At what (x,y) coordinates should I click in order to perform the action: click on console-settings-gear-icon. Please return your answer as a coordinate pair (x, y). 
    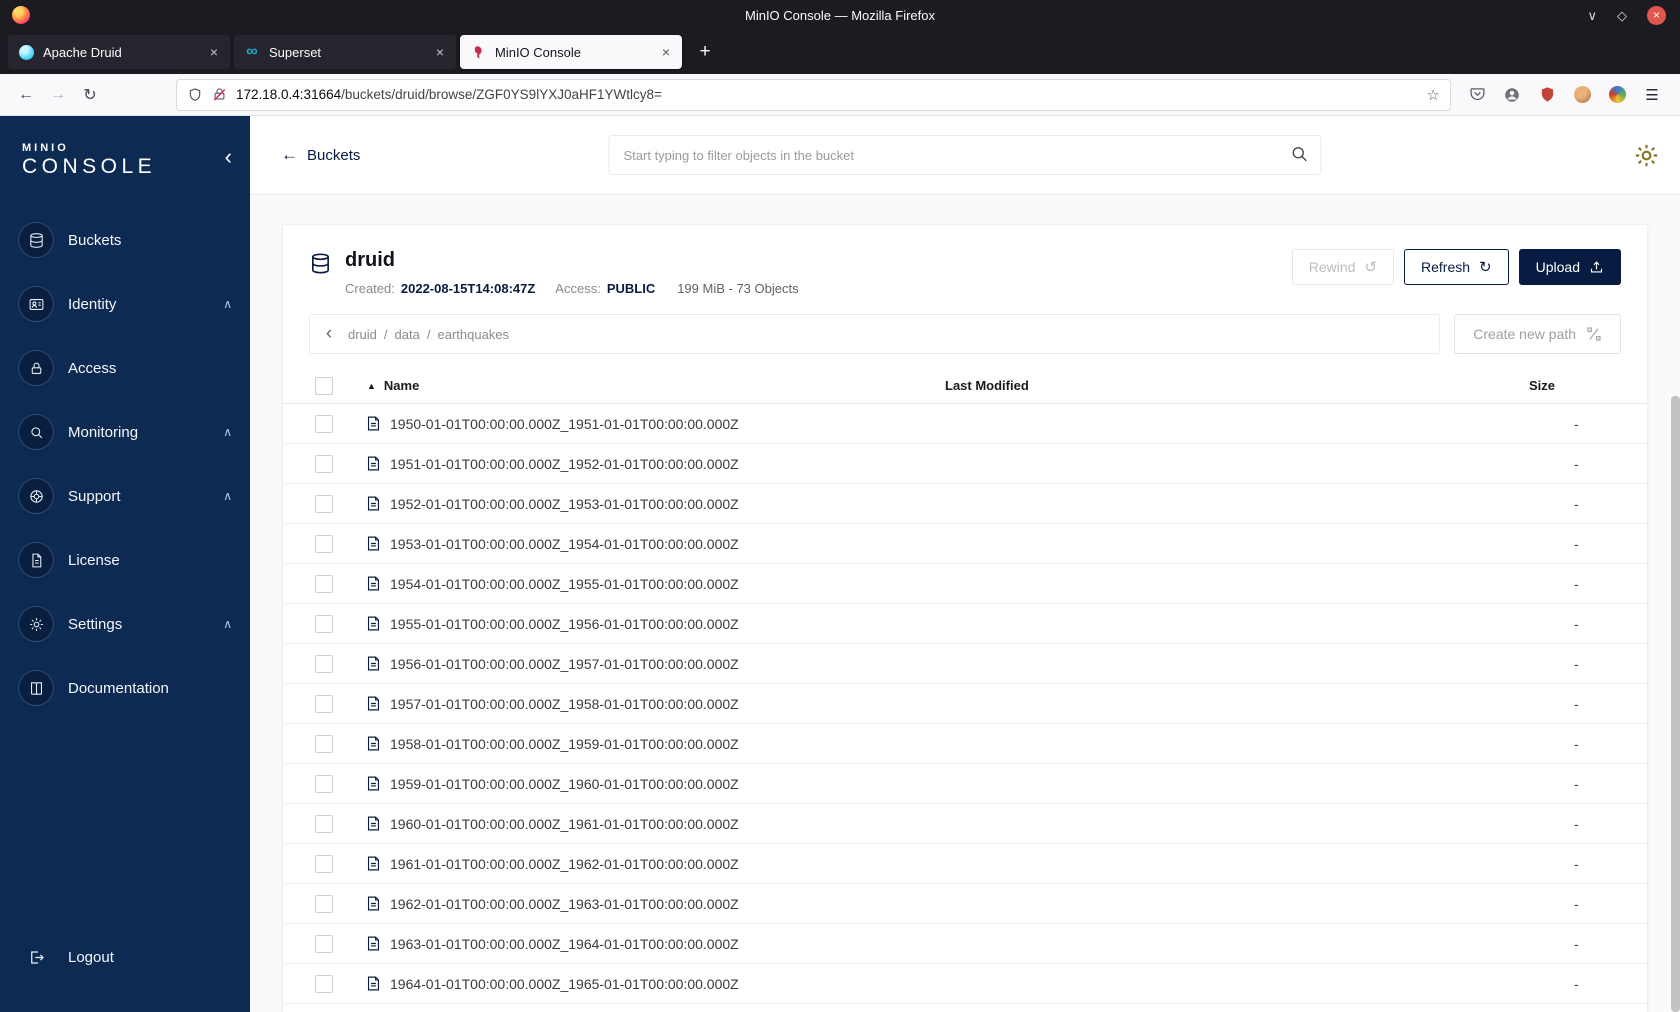
    Looking at the image, I should click on (1646, 155).